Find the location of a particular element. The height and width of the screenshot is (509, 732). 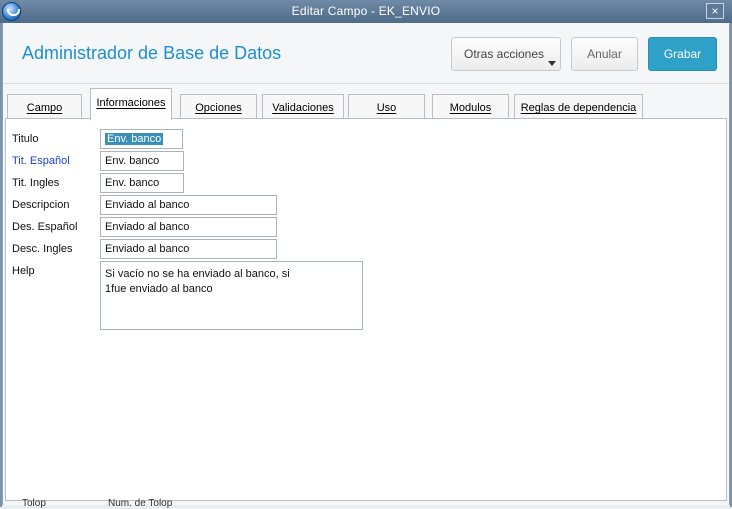

des-espanol-label: Des. Español is located at coordinates (45, 227).